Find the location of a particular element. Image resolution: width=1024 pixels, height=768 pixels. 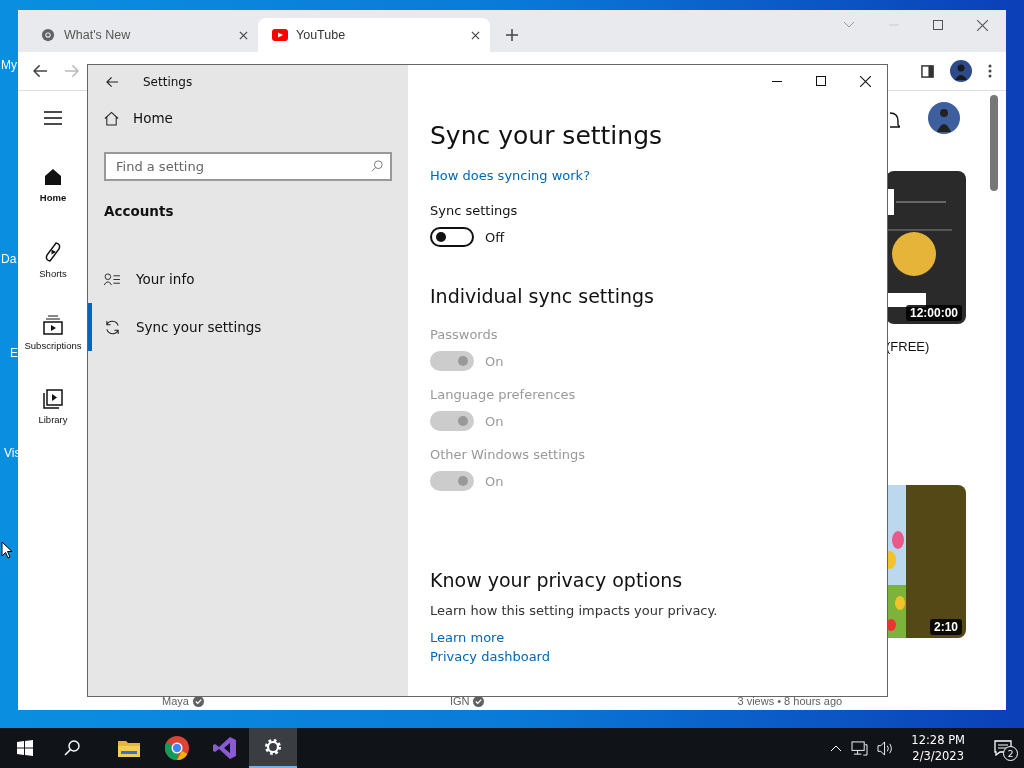

nav-item: Library is located at coordinates (53, 426).